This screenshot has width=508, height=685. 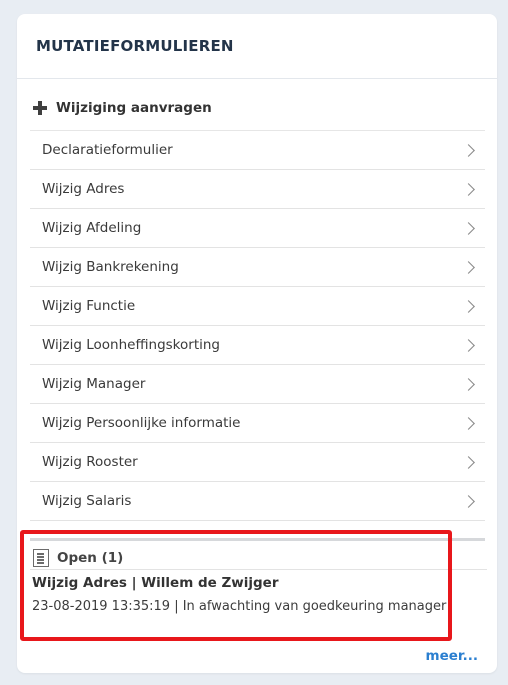 I want to click on menu-item-label: Wijzig Salaris, so click(x=87, y=501).